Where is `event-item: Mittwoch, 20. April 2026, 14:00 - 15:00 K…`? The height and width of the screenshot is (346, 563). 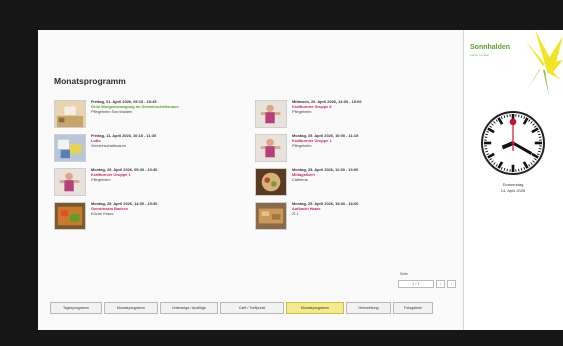 event-item: Mittwoch, 20. April 2026, 14:00 - 15:00 K… is located at coordinates (345, 113).